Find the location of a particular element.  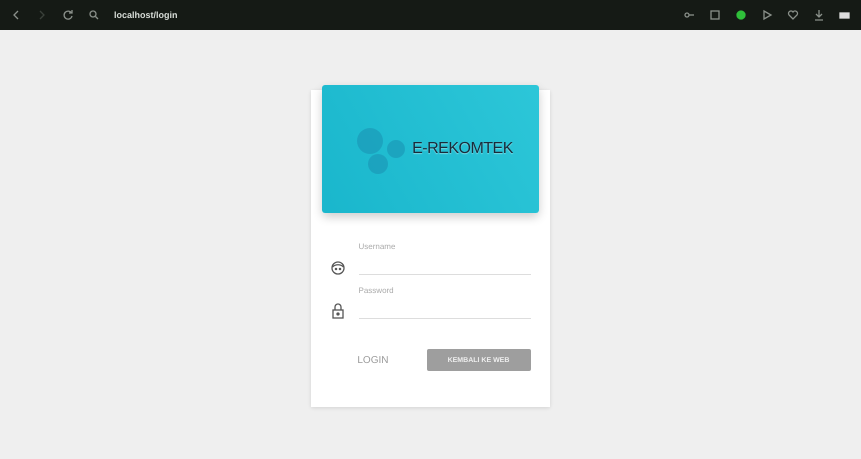

text-field: Username is located at coordinates (444, 257).